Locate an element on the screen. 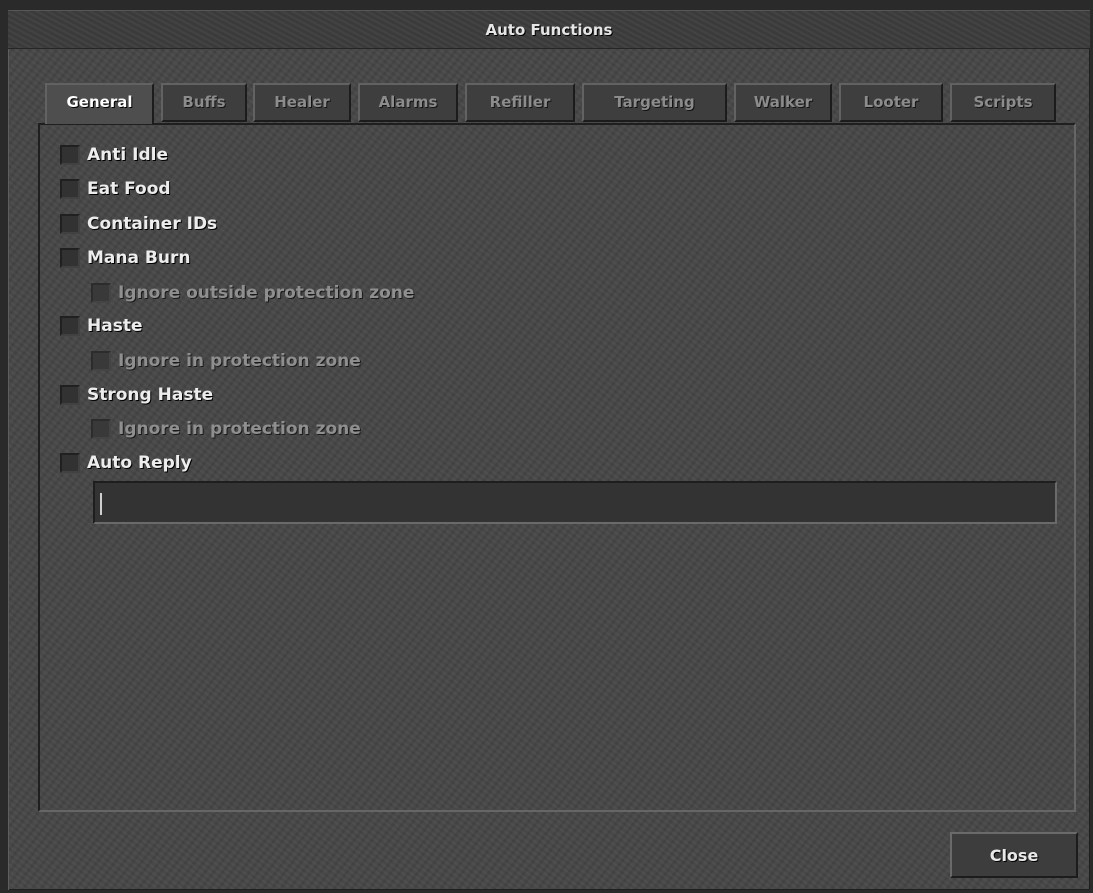 The height and width of the screenshot is (893, 1093). window-title: Auto Functions is located at coordinates (549, 30).